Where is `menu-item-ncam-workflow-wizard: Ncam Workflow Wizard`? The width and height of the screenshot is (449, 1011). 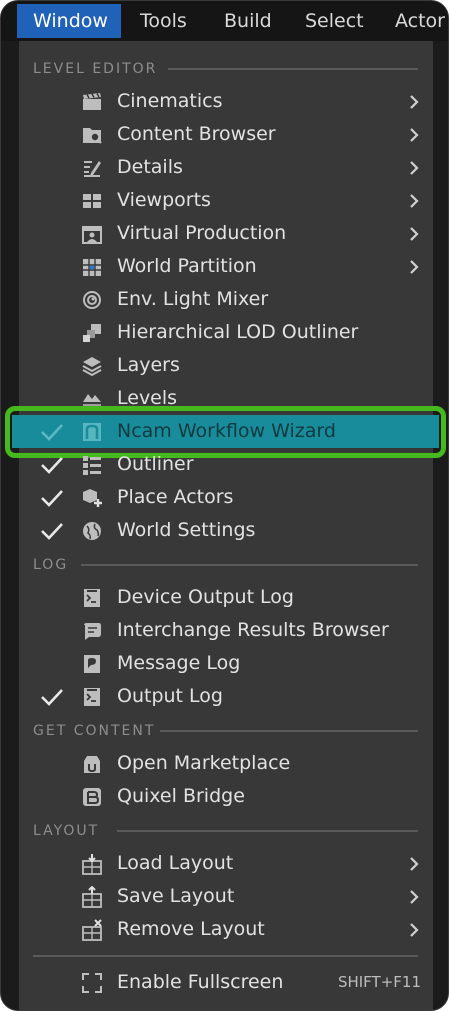 menu-item-ncam-workflow-wizard: Ncam Workflow Wizard is located at coordinates (225, 431).